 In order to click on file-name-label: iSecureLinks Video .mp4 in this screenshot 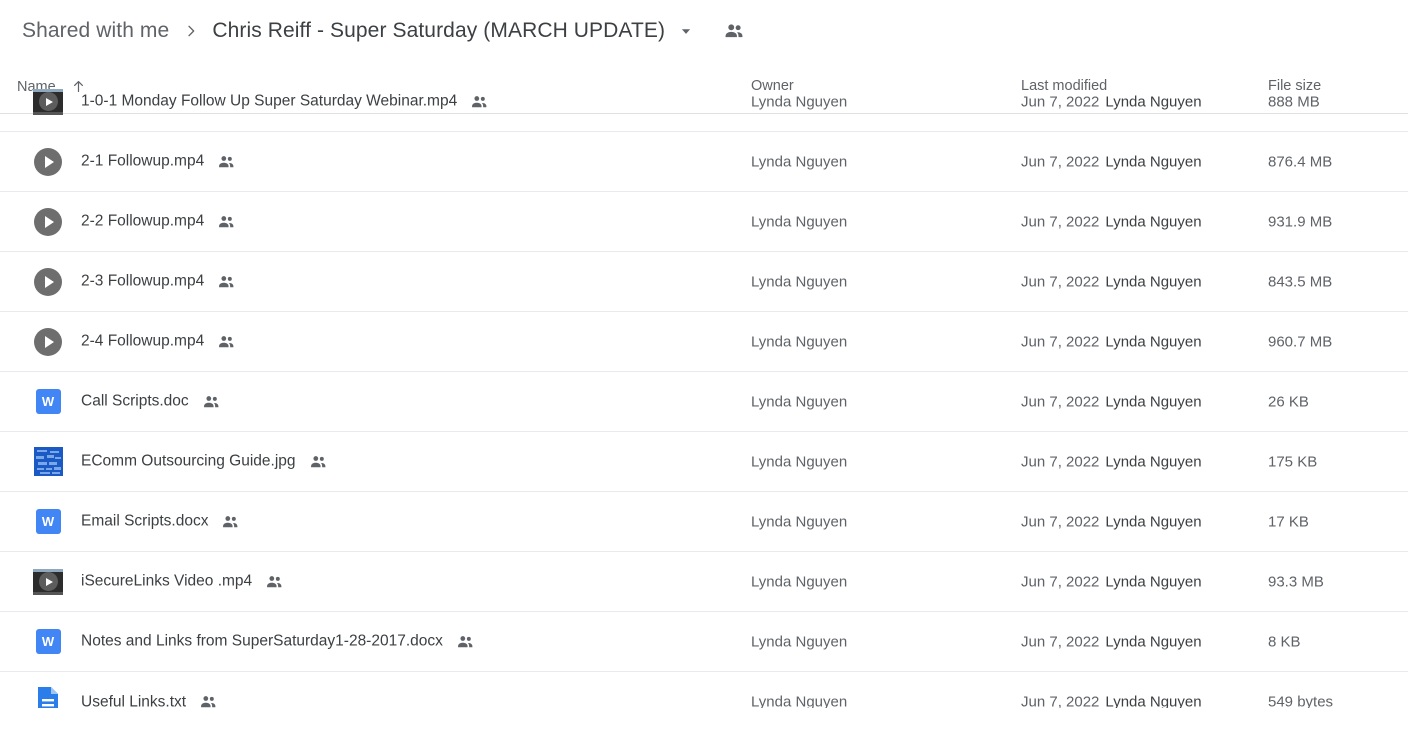, I will do `click(167, 581)`.